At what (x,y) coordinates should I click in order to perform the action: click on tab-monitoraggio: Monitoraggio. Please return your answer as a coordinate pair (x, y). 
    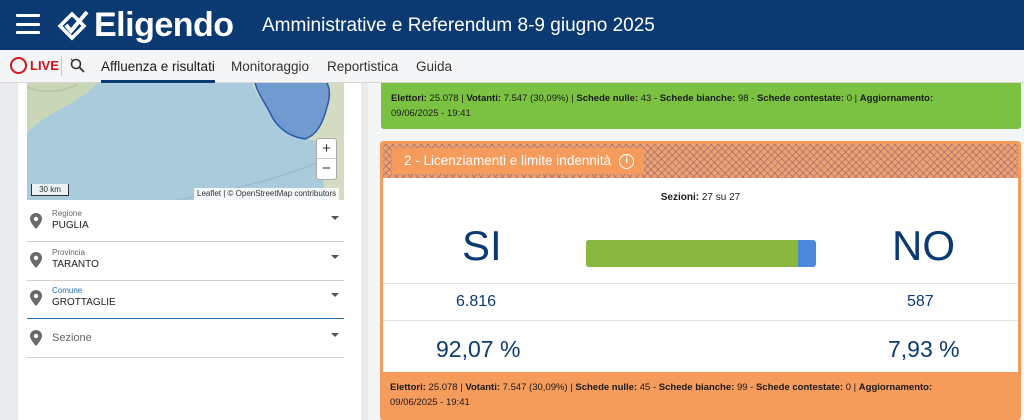
    Looking at the image, I should click on (270, 66).